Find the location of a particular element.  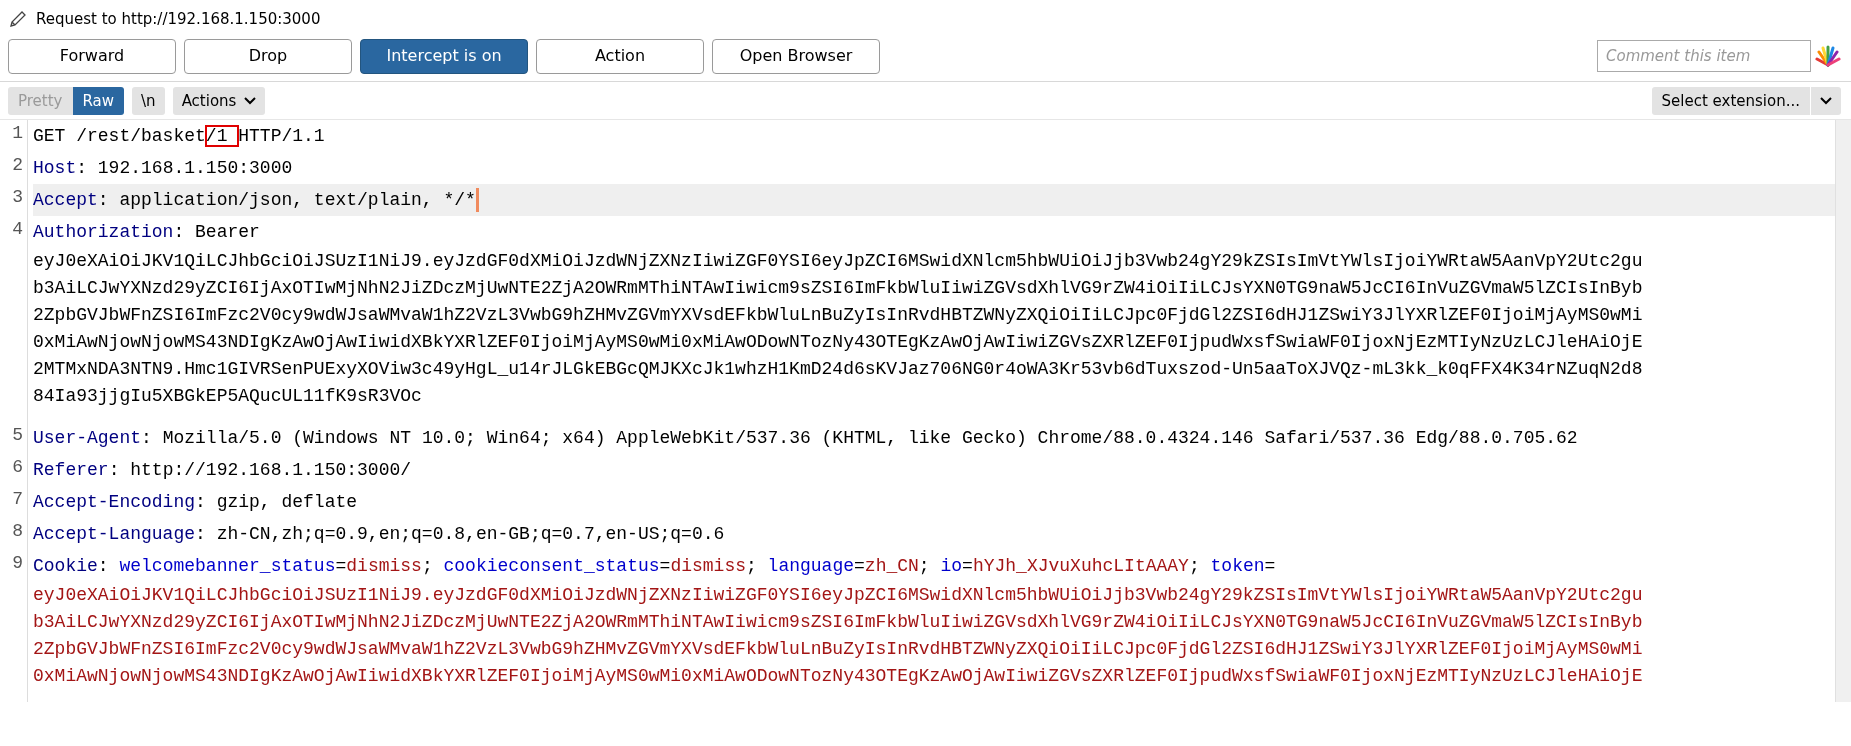

comment-field: Comment this item is located at coordinates (1704, 56).